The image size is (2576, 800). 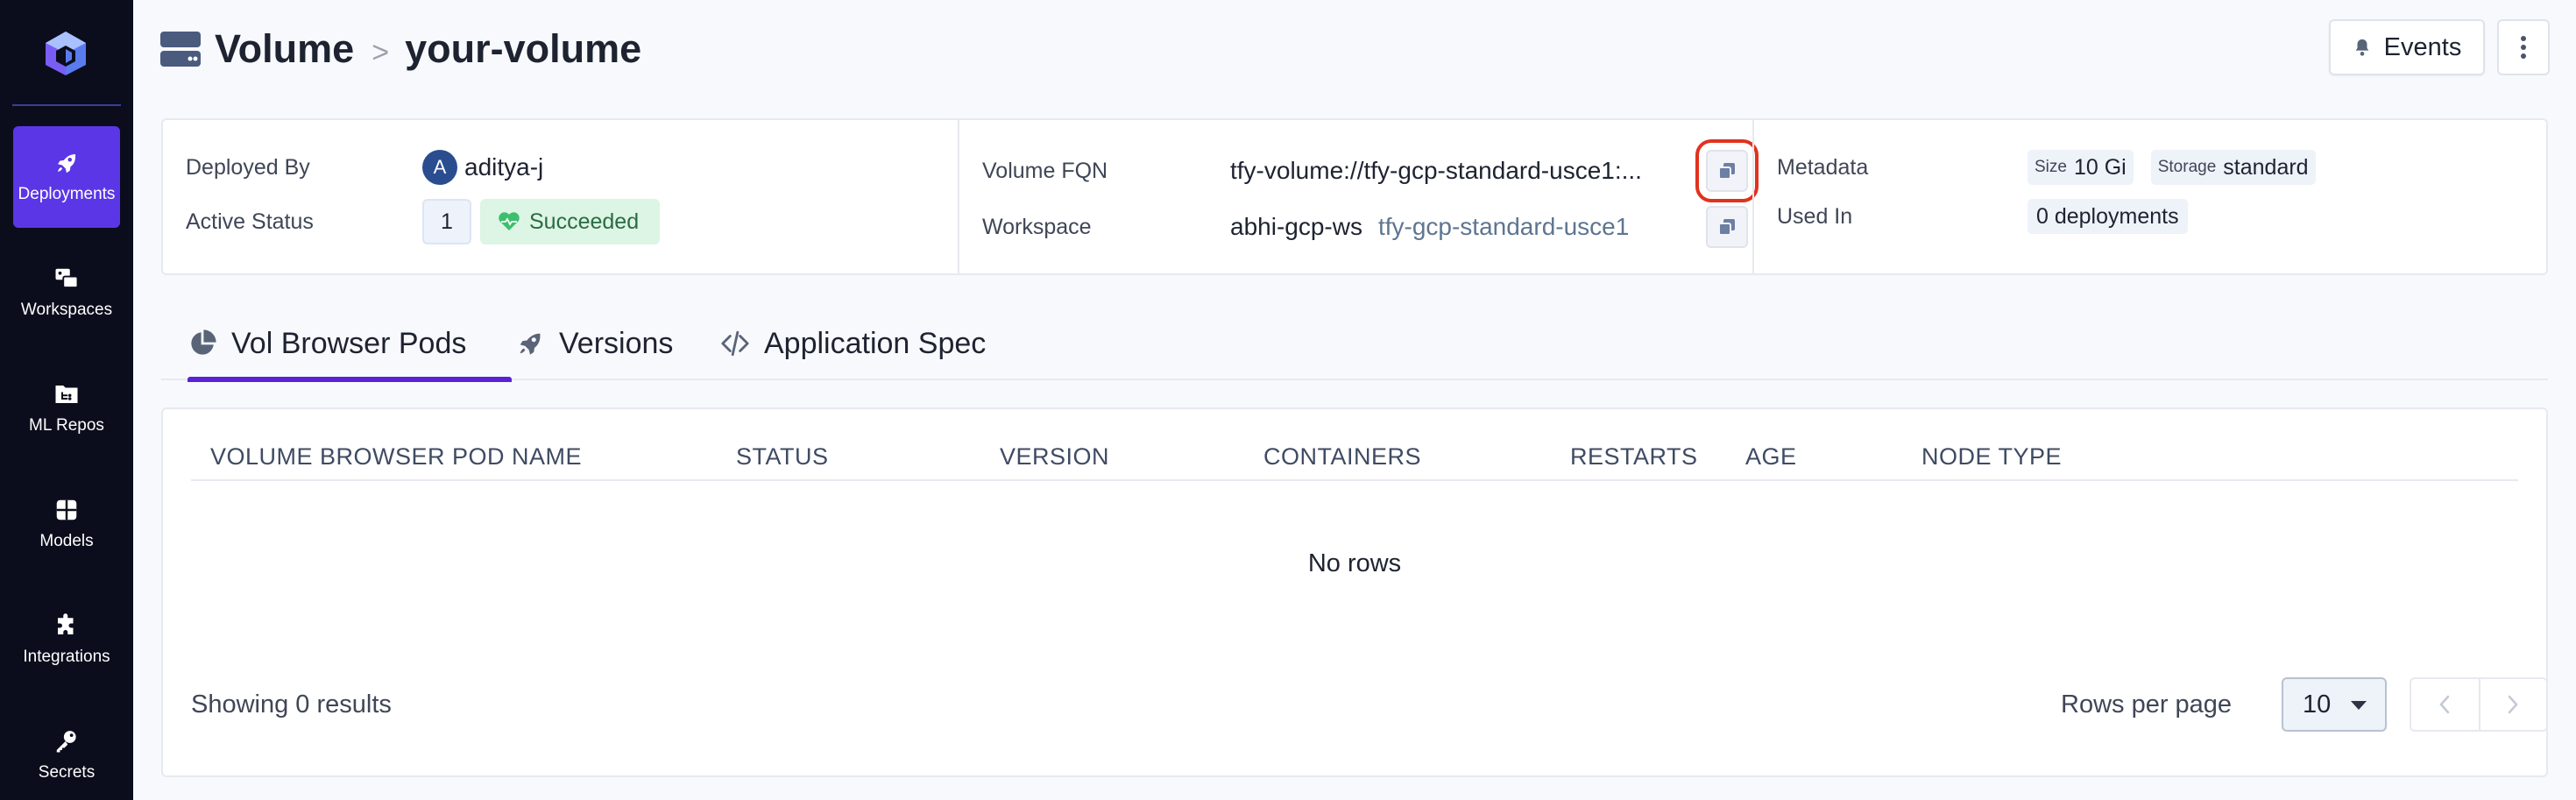 What do you see at coordinates (396, 456) in the screenshot?
I see `column-header-pod-name: Volume Browser Pod Name` at bounding box center [396, 456].